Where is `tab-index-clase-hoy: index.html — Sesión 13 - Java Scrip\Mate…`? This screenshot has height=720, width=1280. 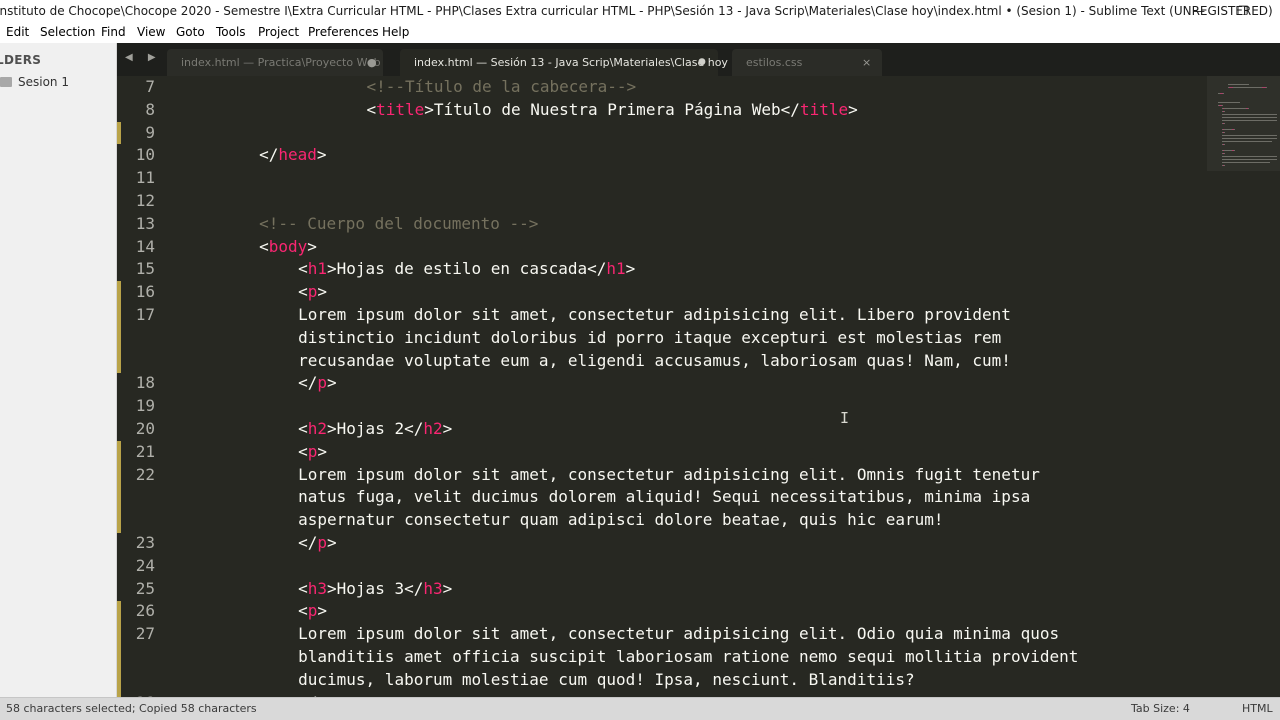
tab-index-clase-hoy: index.html — Sesión 13 - Java Scrip\Mate… is located at coordinates (564, 62).